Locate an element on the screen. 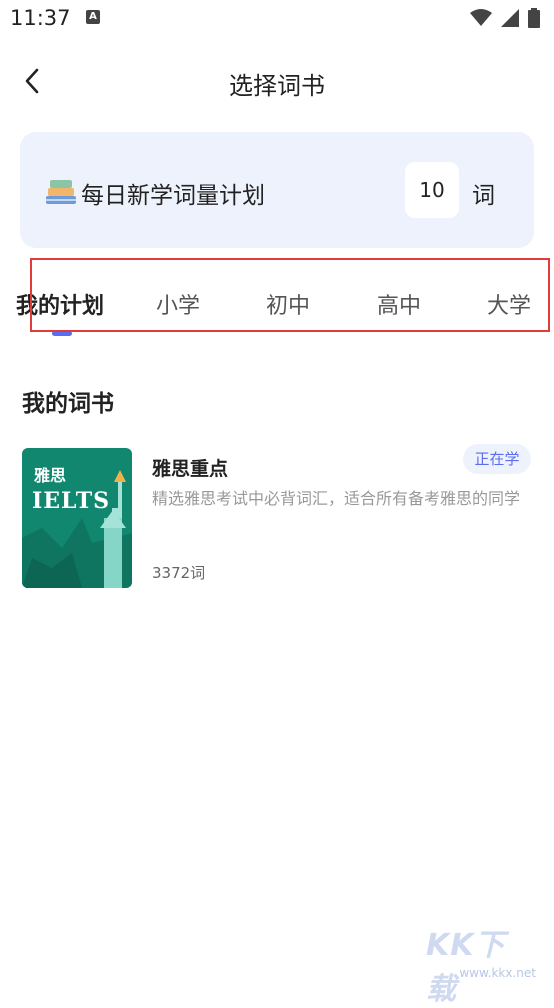 This screenshot has height=1008, width=554. books-icon is located at coordinates (61, 192).